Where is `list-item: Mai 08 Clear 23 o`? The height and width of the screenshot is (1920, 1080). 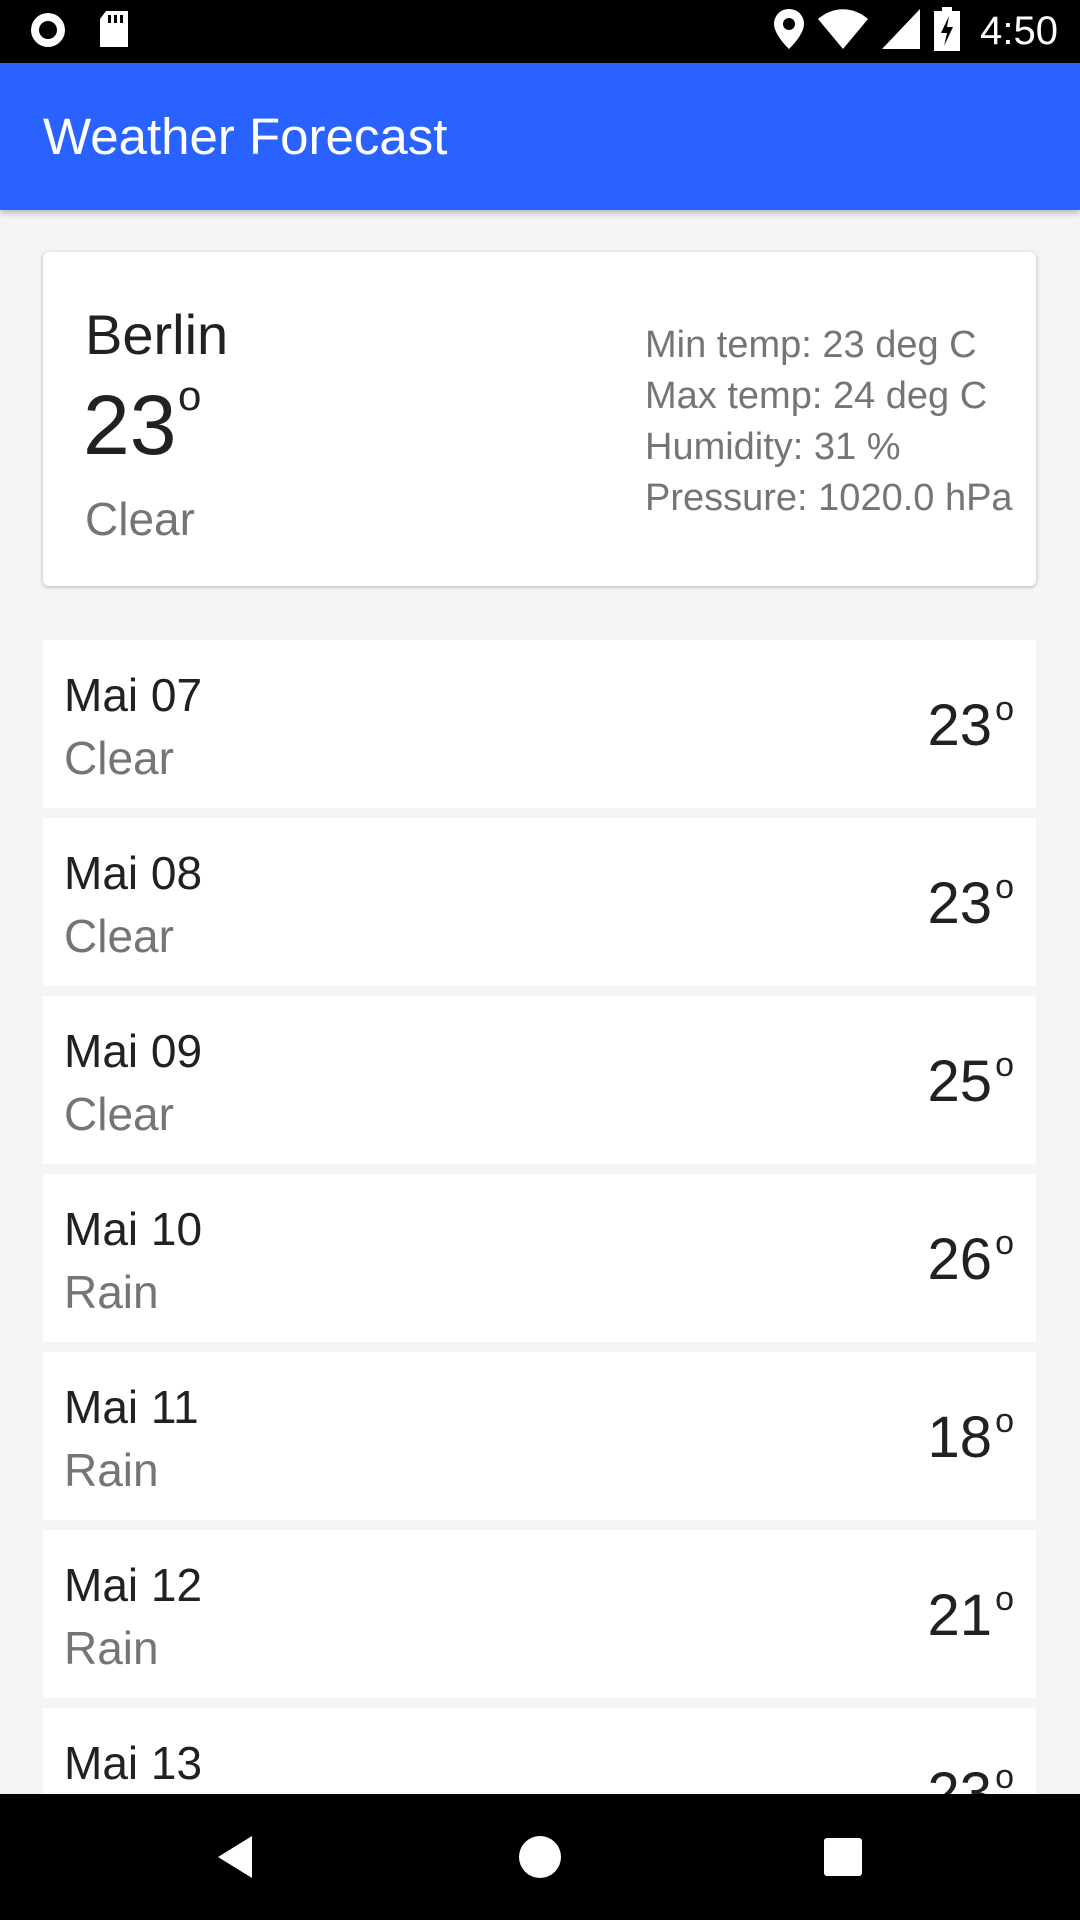 list-item: Mai 08 Clear 23 o is located at coordinates (539, 902).